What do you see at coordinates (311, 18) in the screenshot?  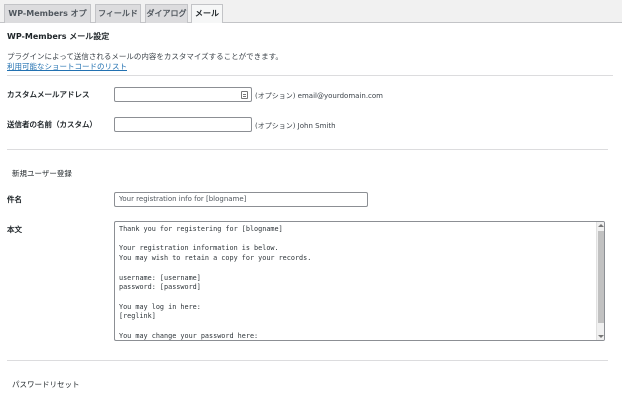 I see `tab-bar: WP-Members オプション フィールド ダイアログ メール` at bounding box center [311, 18].